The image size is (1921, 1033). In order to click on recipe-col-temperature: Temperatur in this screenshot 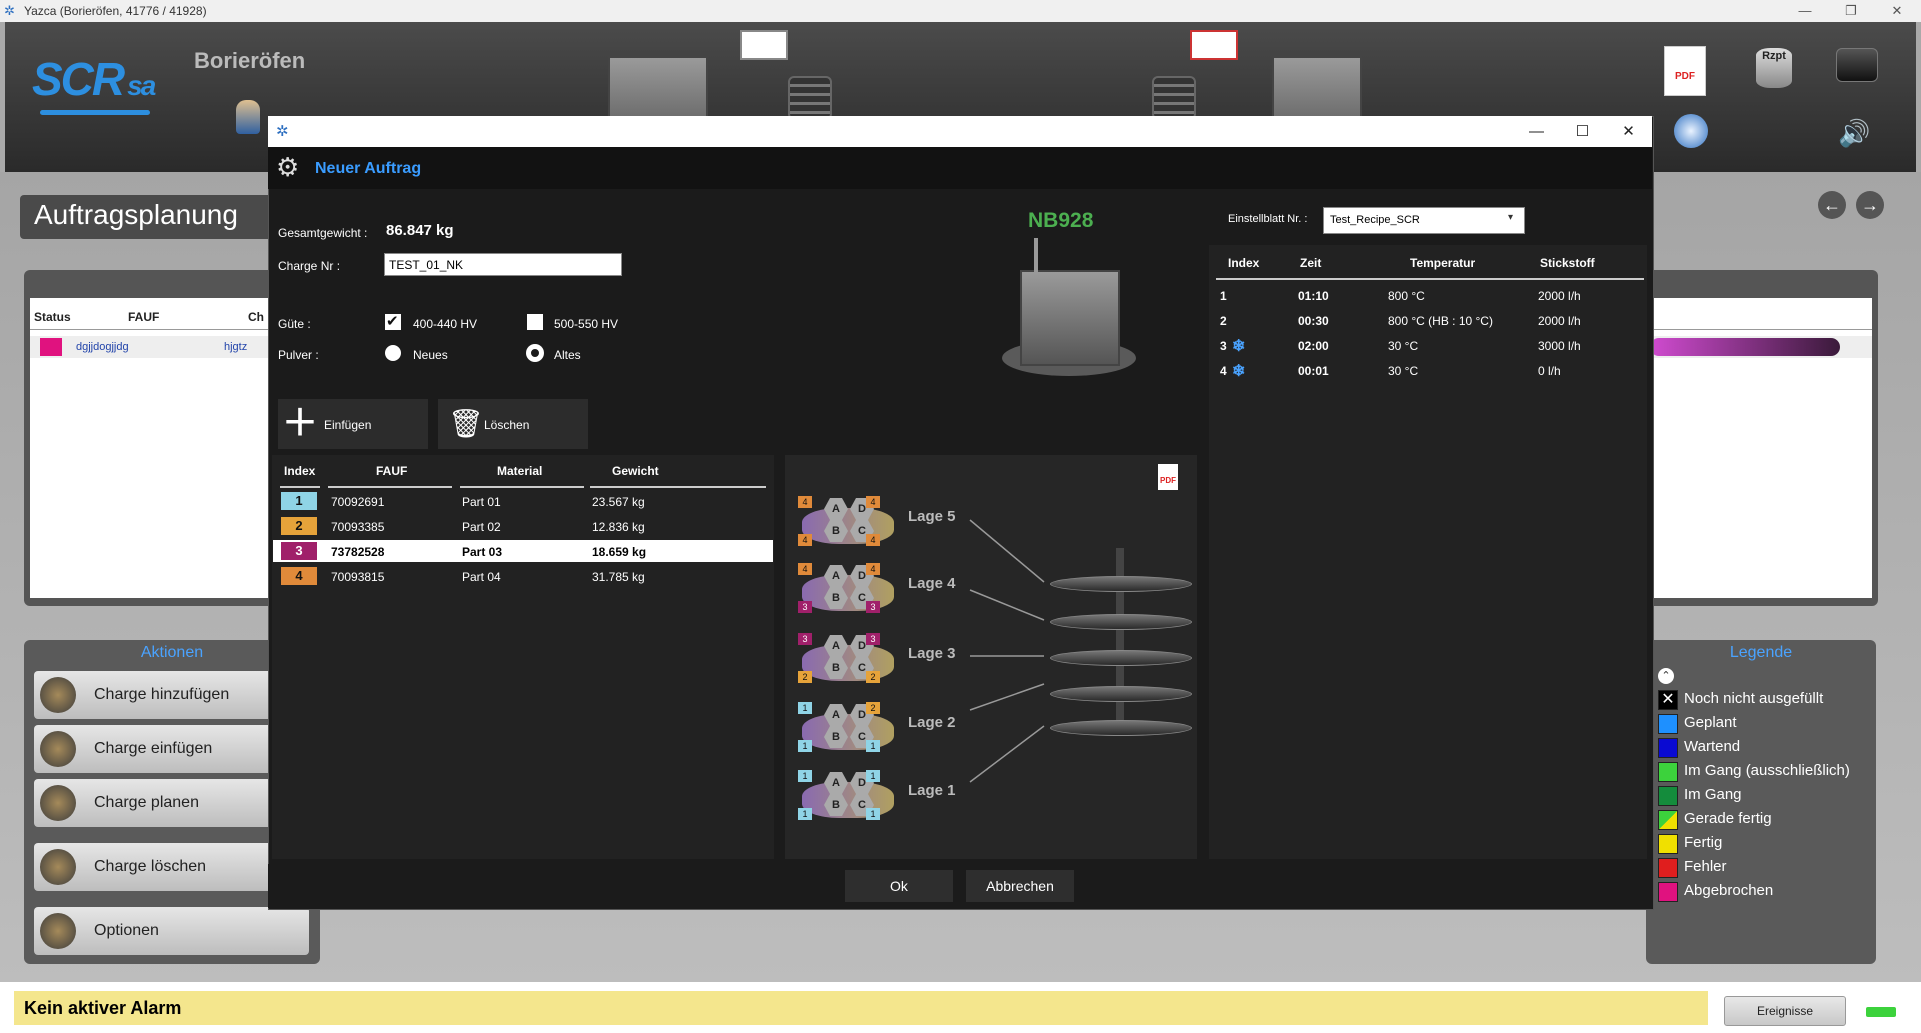, I will do `click(1442, 263)`.